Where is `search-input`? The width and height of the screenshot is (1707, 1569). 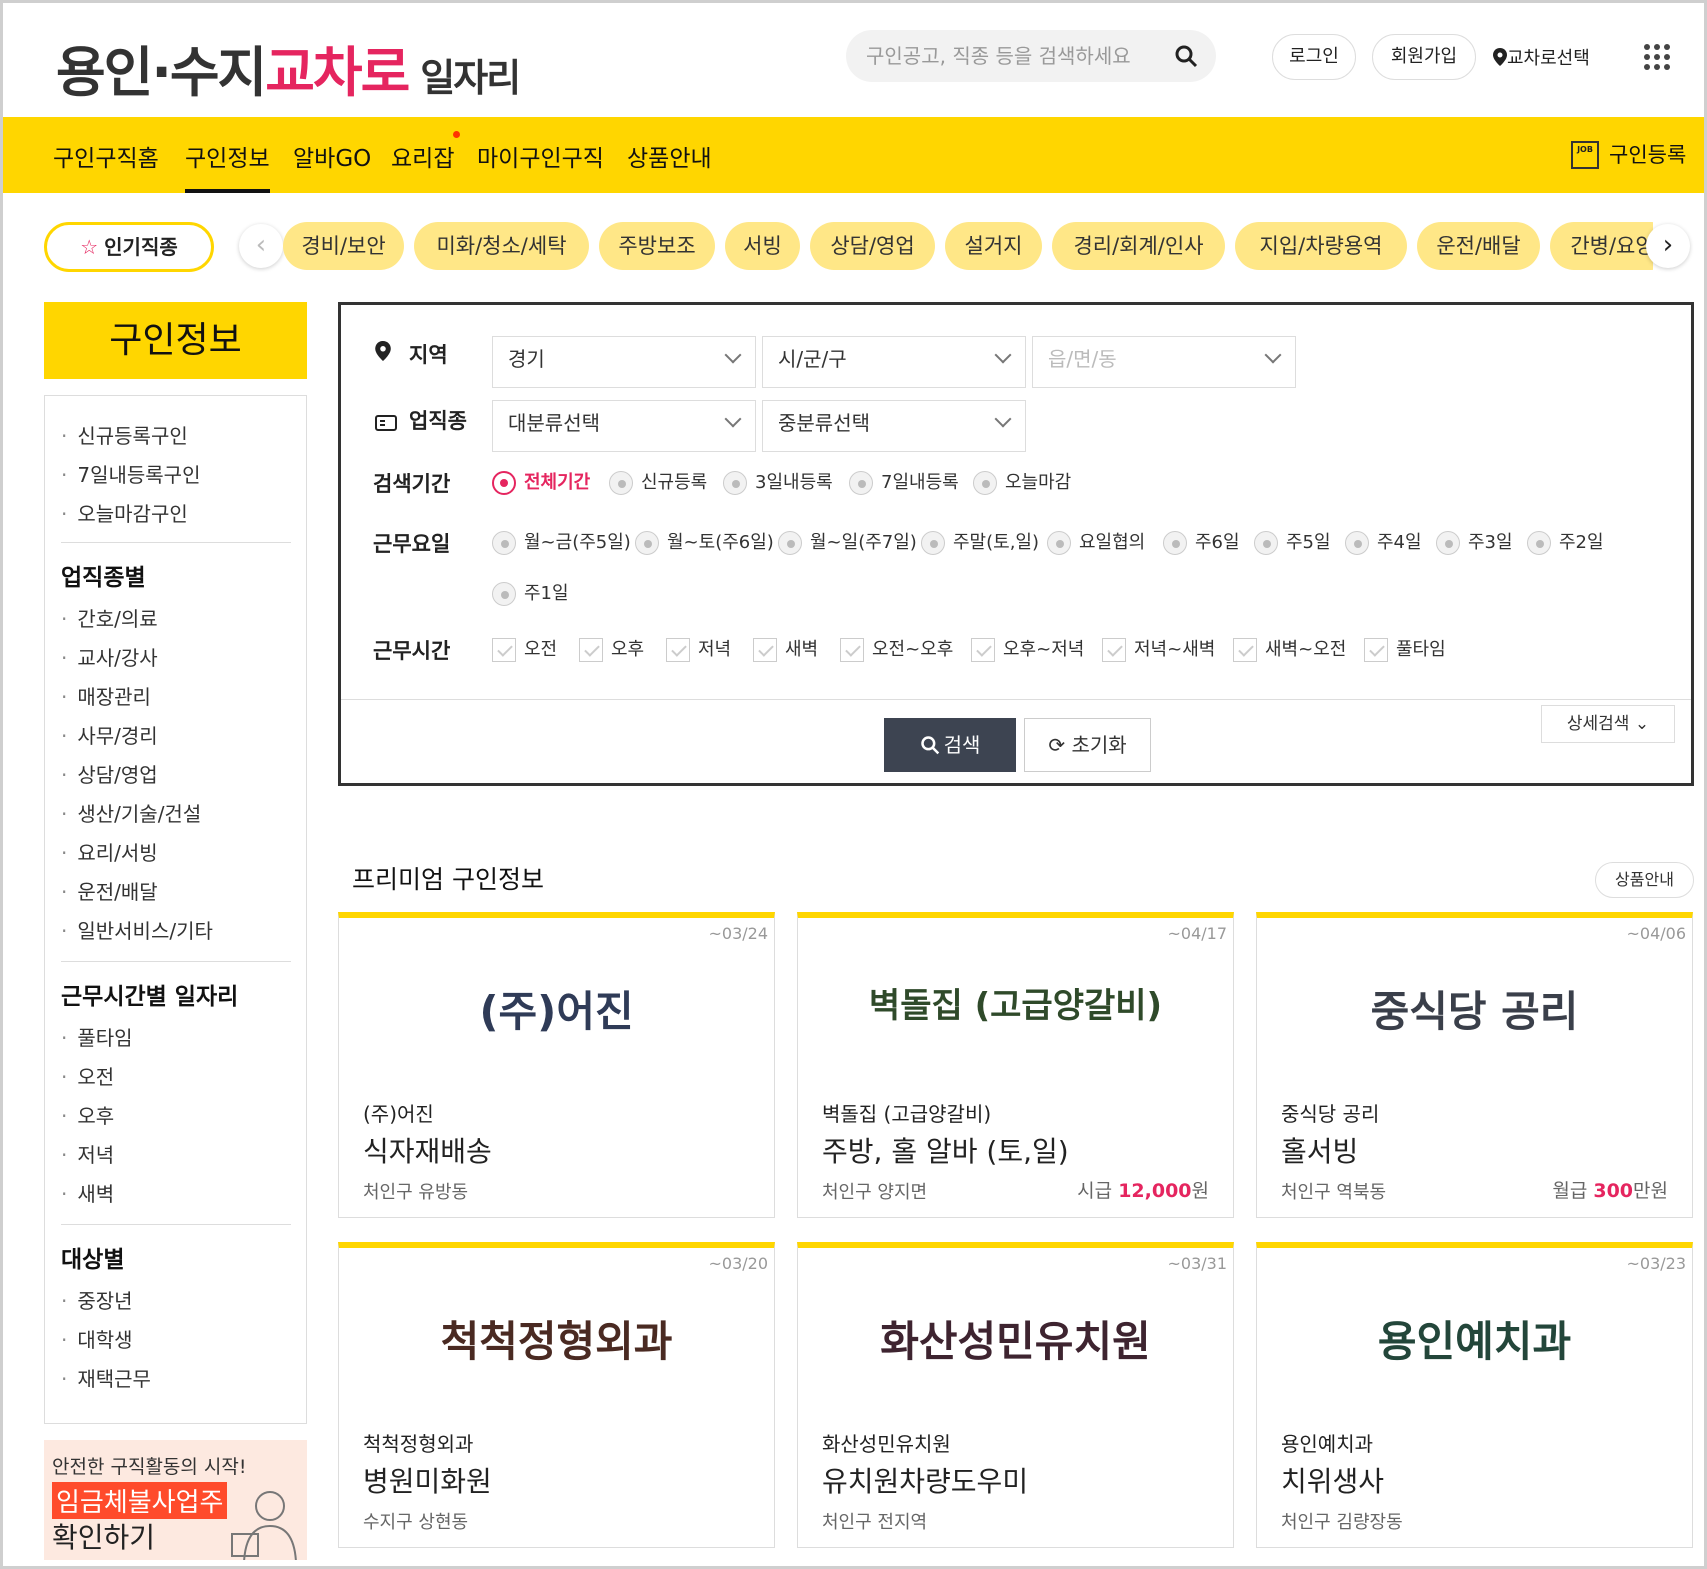 search-input is located at coordinates (1014, 56).